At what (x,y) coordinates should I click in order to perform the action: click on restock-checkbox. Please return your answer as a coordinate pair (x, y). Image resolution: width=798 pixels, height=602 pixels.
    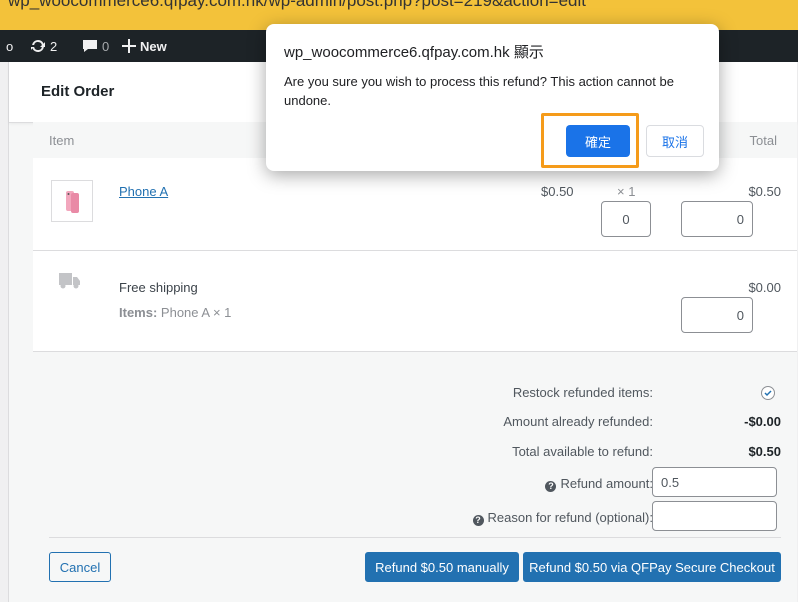
    Looking at the image, I should click on (768, 393).